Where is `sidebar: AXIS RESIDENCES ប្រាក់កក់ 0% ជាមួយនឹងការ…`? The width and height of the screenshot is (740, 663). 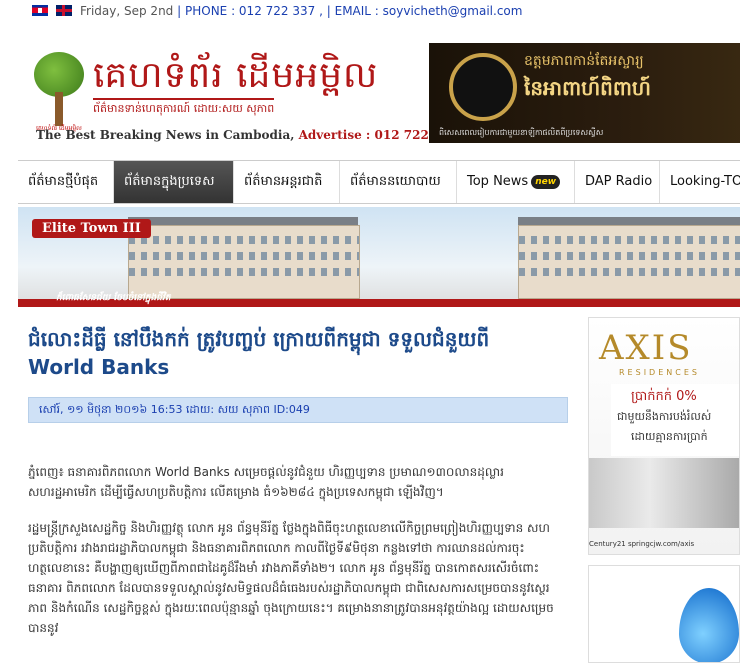
sidebar: AXIS RESIDENCES ប្រាក់កក់ 0% ជាមួយនឹងការ… is located at coordinates (664, 490).